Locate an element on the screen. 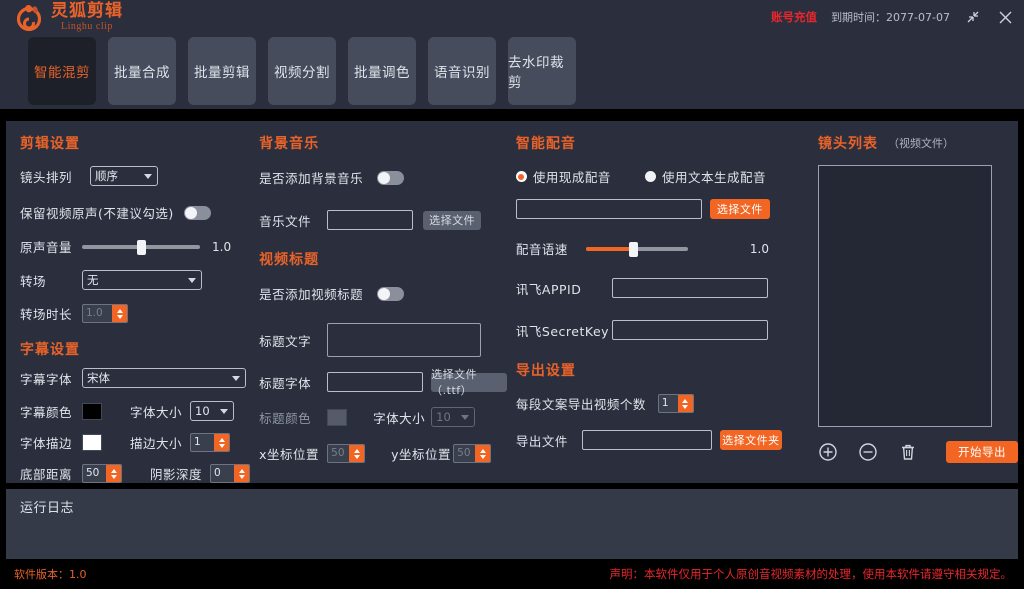  subtitle-color-swatch is located at coordinates (92, 411).